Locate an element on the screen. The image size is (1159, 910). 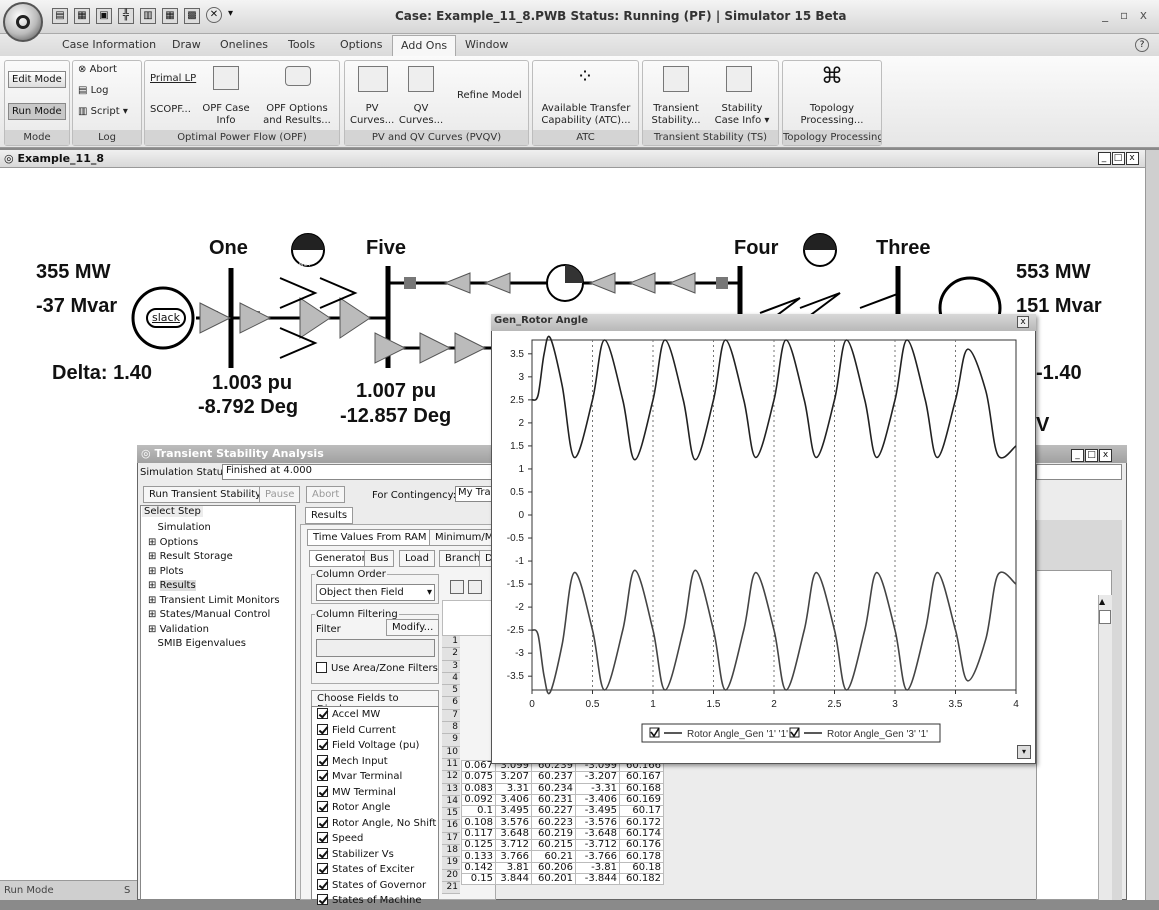
table-cell: -3.406 is located at coordinates (597, 800).